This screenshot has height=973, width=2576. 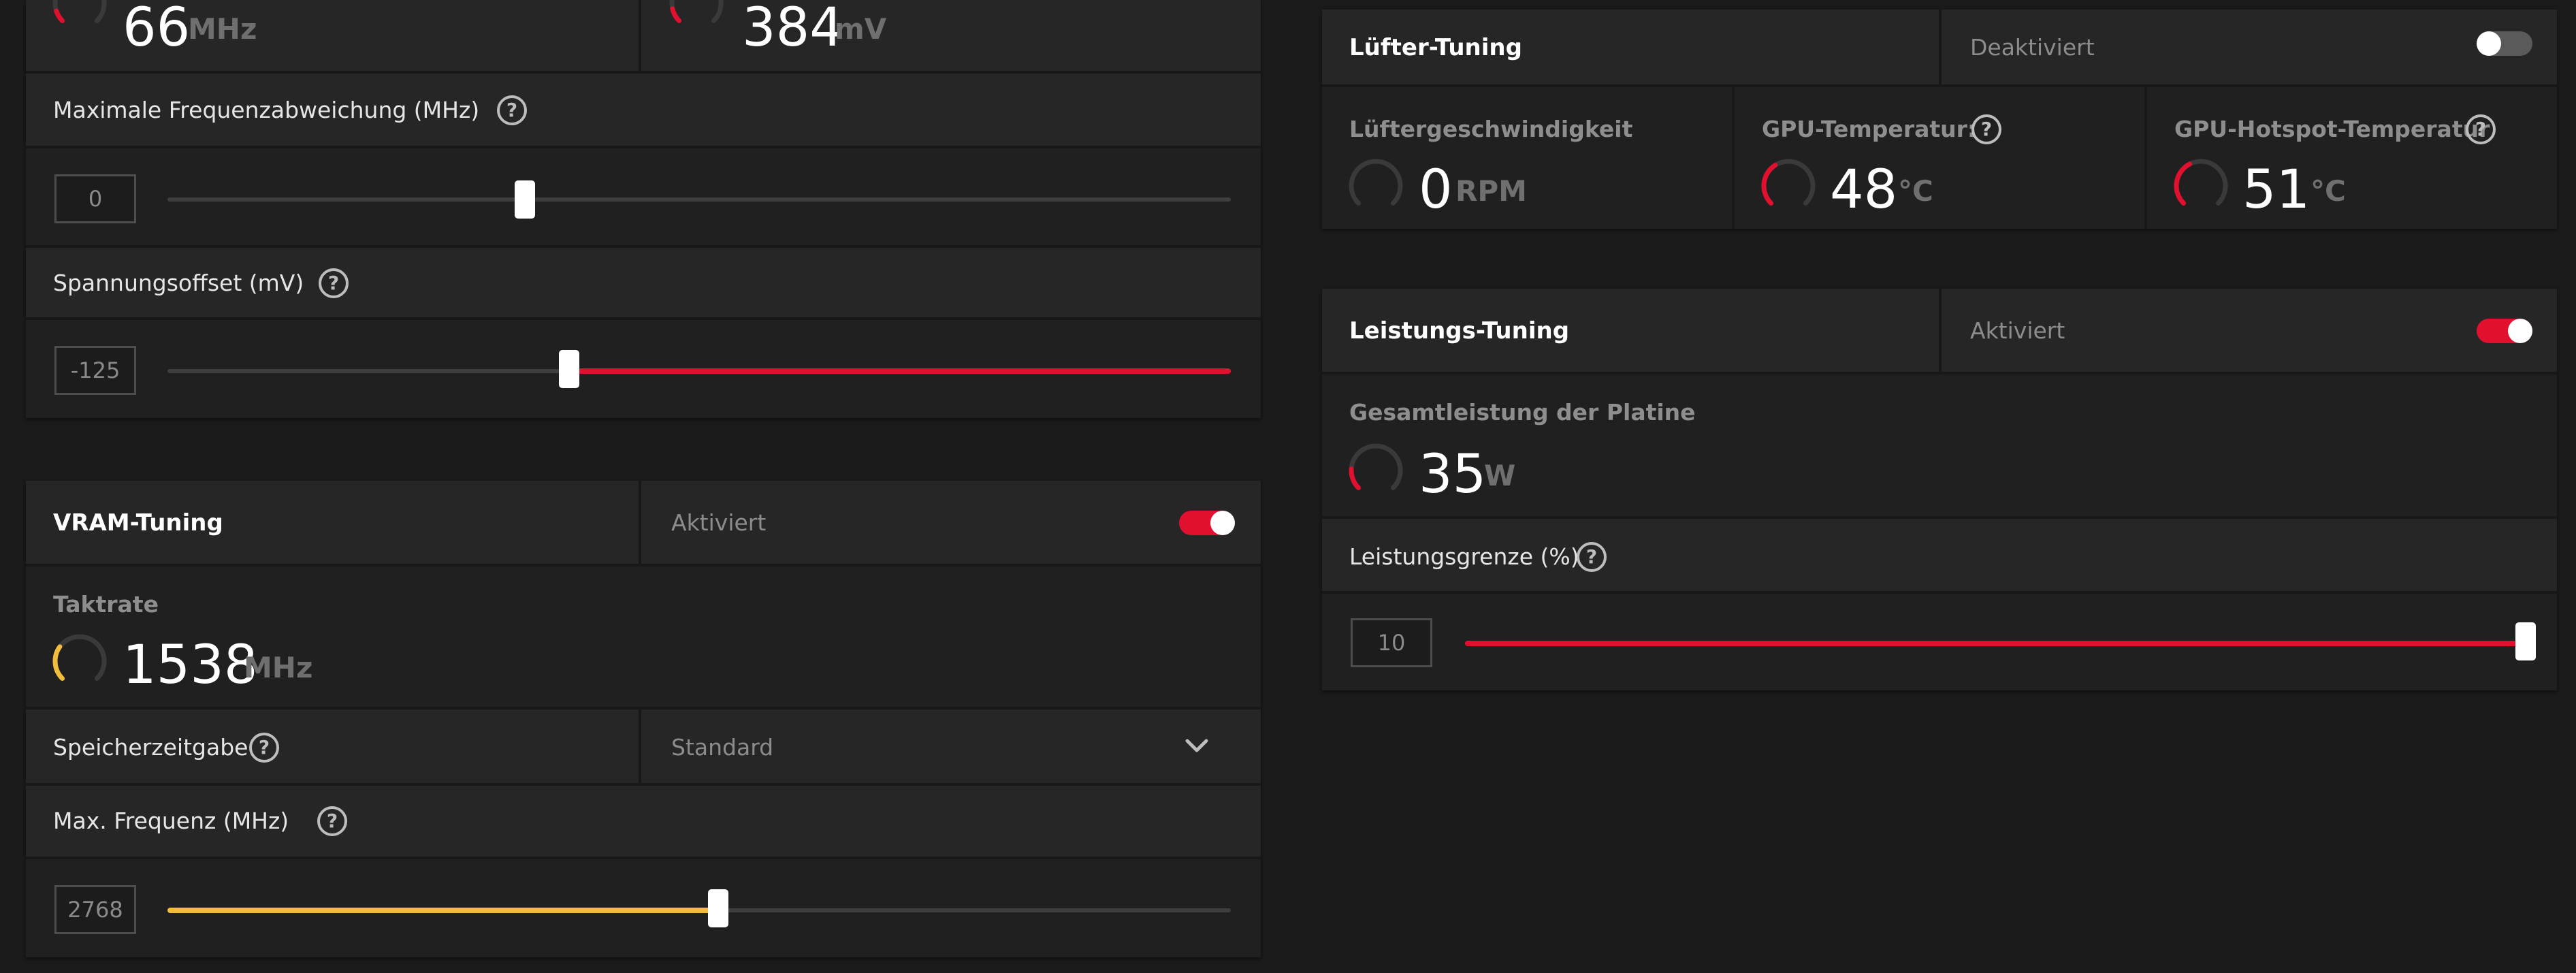 What do you see at coordinates (264, 748) in the screenshot?
I see `memory-timing-help-icon: ?` at bounding box center [264, 748].